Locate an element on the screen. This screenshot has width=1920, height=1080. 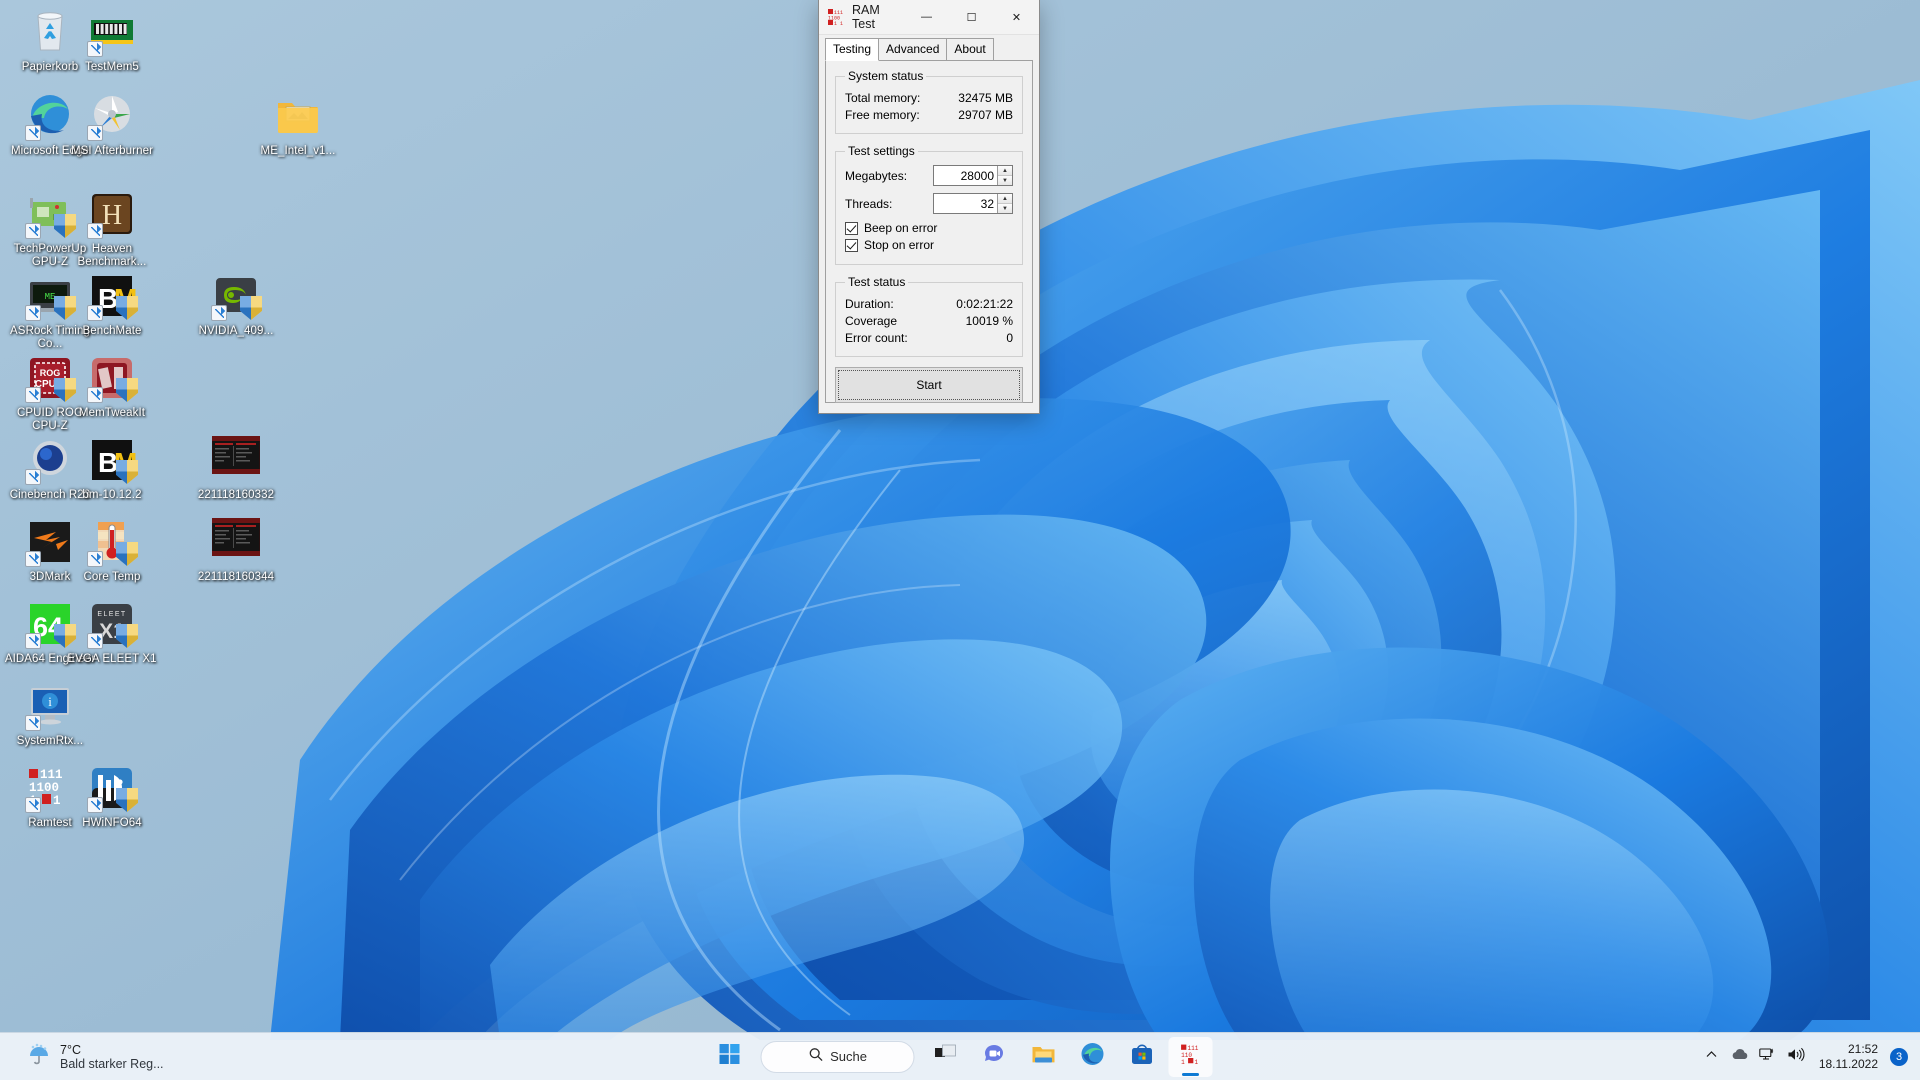
taskbar-item-microsoft-edge is located at coordinates (1093, 1057).